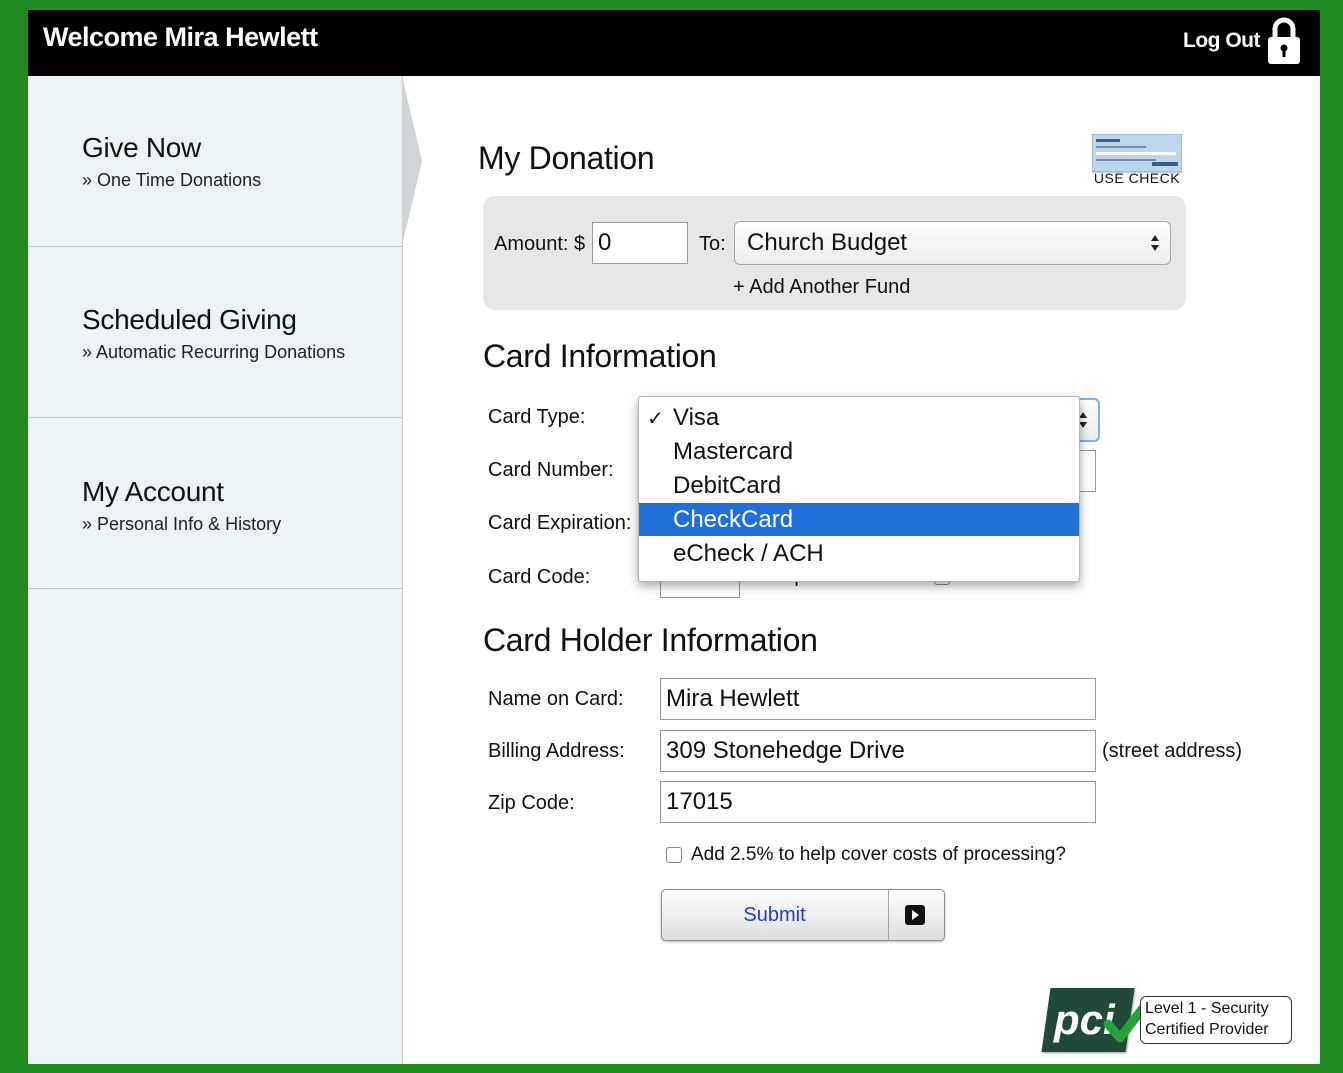 Image resolution: width=1343 pixels, height=1073 pixels. I want to click on amount-input, so click(640, 243).